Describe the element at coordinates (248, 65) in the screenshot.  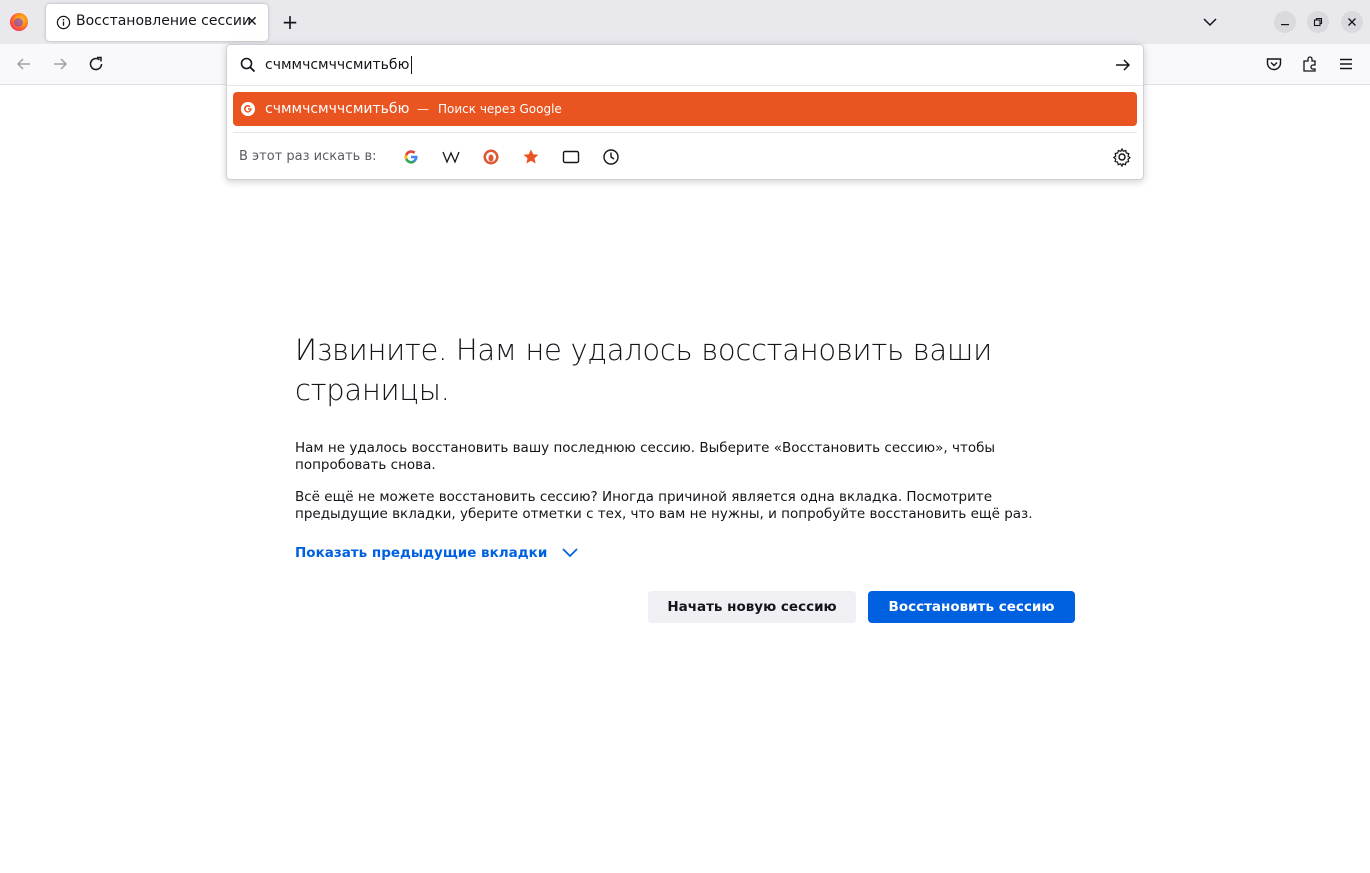
I see `search-icon` at that location.